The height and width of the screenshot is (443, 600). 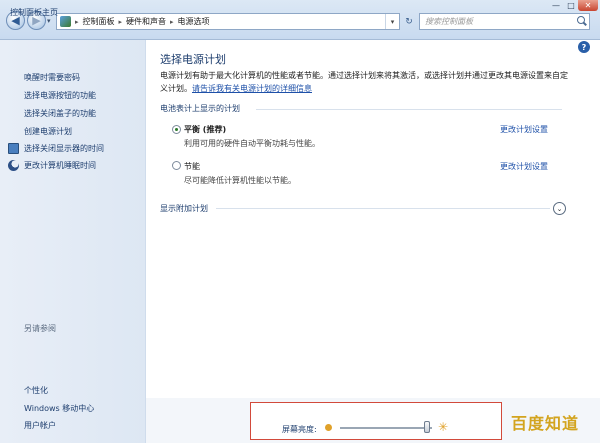 I want to click on search-icon, so click(x=582, y=21).